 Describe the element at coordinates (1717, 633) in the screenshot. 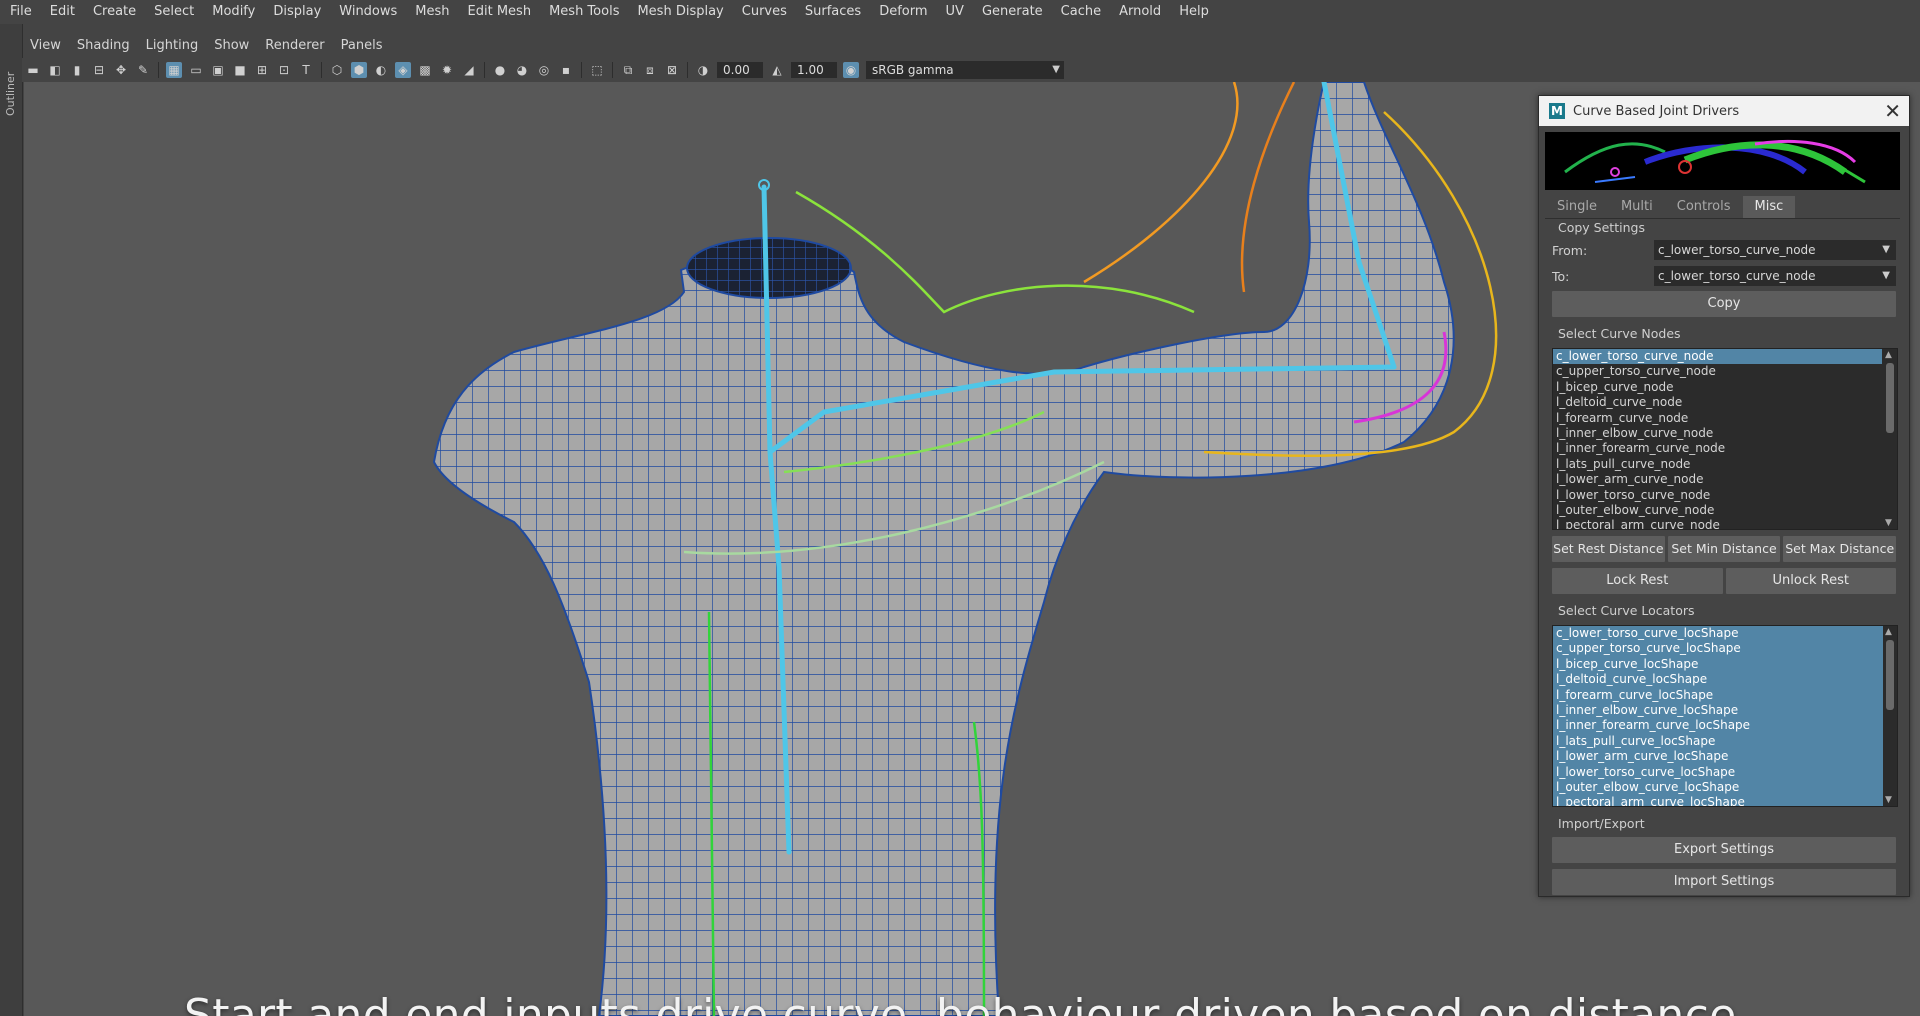

I see `list-item: c_lower_torso_curve_locShape` at that location.